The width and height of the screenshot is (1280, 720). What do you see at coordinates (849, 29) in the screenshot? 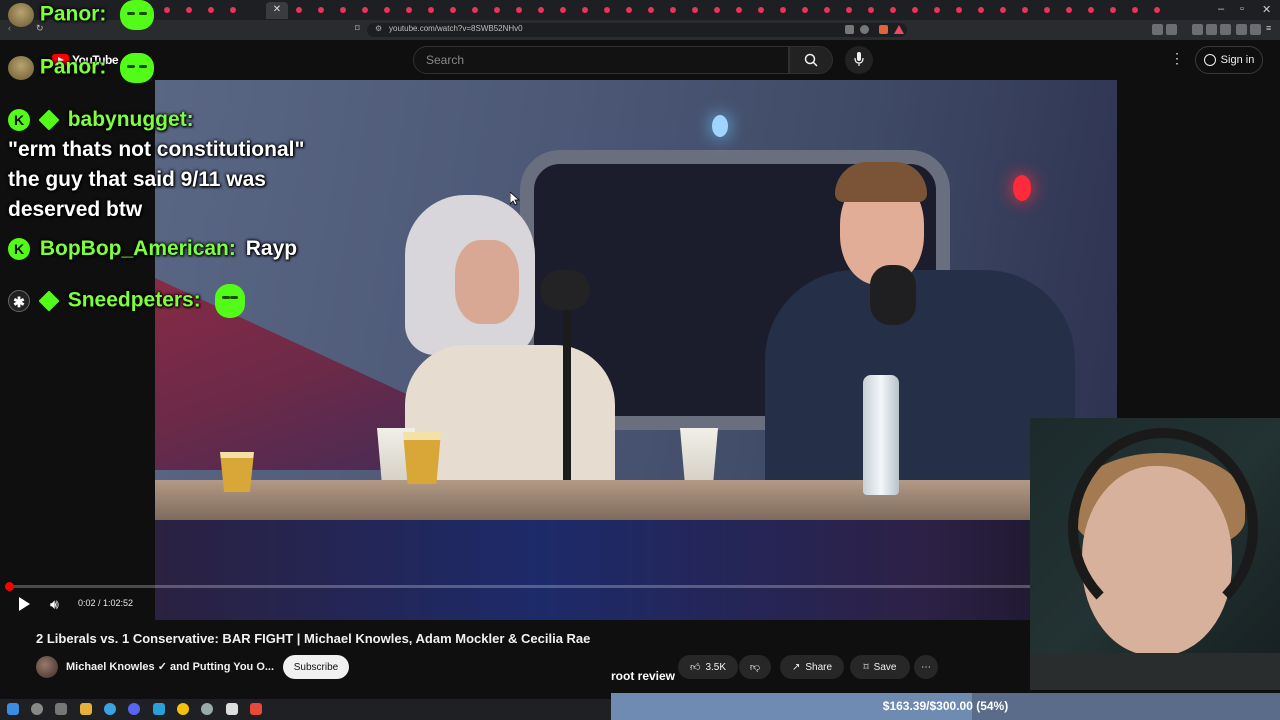
I see `cast-icon` at bounding box center [849, 29].